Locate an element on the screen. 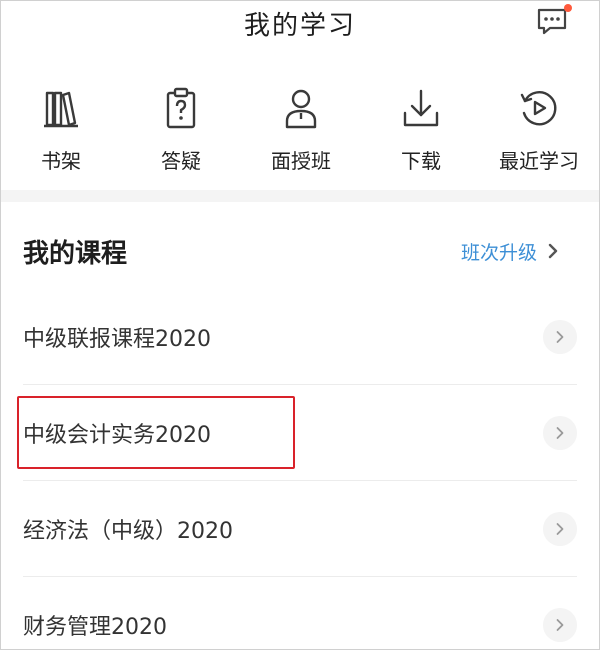 The width and height of the screenshot is (600, 650). course-row: 财务管理2020 is located at coordinates (300, 613).